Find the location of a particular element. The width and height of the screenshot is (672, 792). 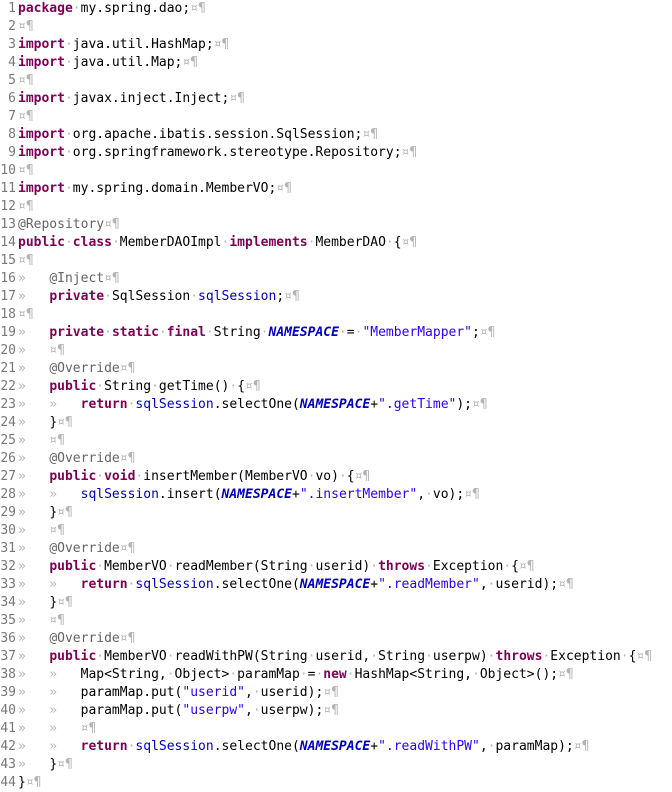

code-token: ".getTime" is located at coordinates (417, 404).